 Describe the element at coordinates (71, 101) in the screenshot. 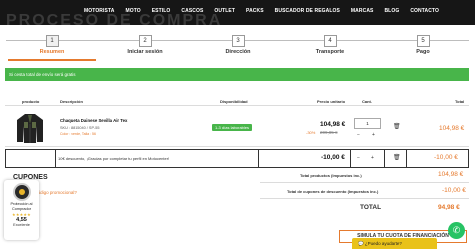

I see `col-header-description: Descripción` at that location.